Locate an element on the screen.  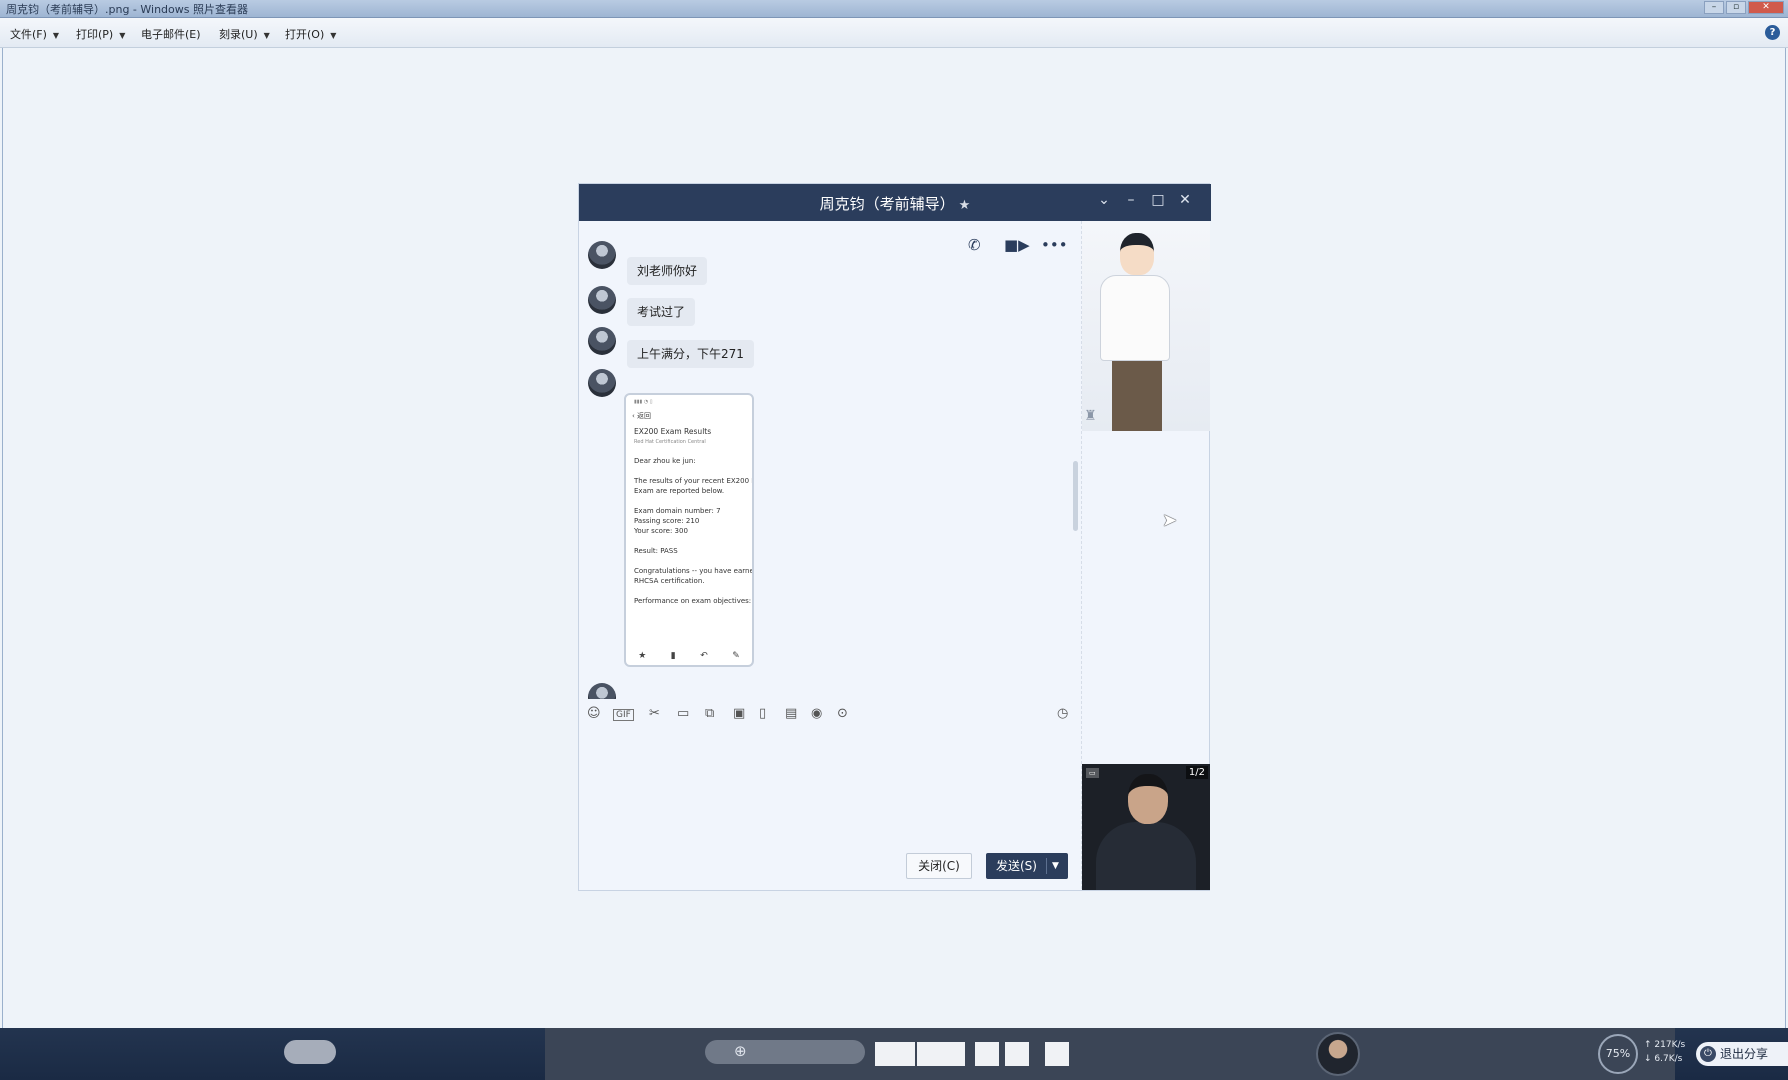
email-sender: Red Hat Certification Central is located at coordinates (670, 442).